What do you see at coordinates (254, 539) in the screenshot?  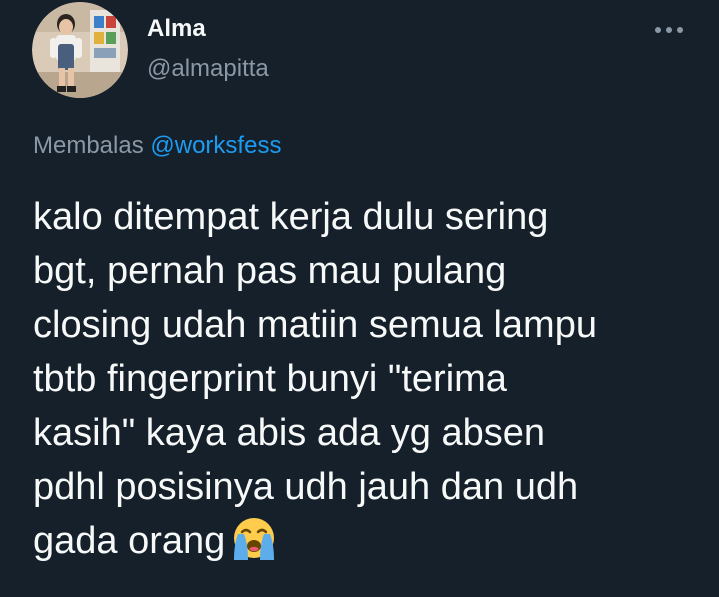 I see `loudly-crying-face-emoji` at bounding box center [254, 539].